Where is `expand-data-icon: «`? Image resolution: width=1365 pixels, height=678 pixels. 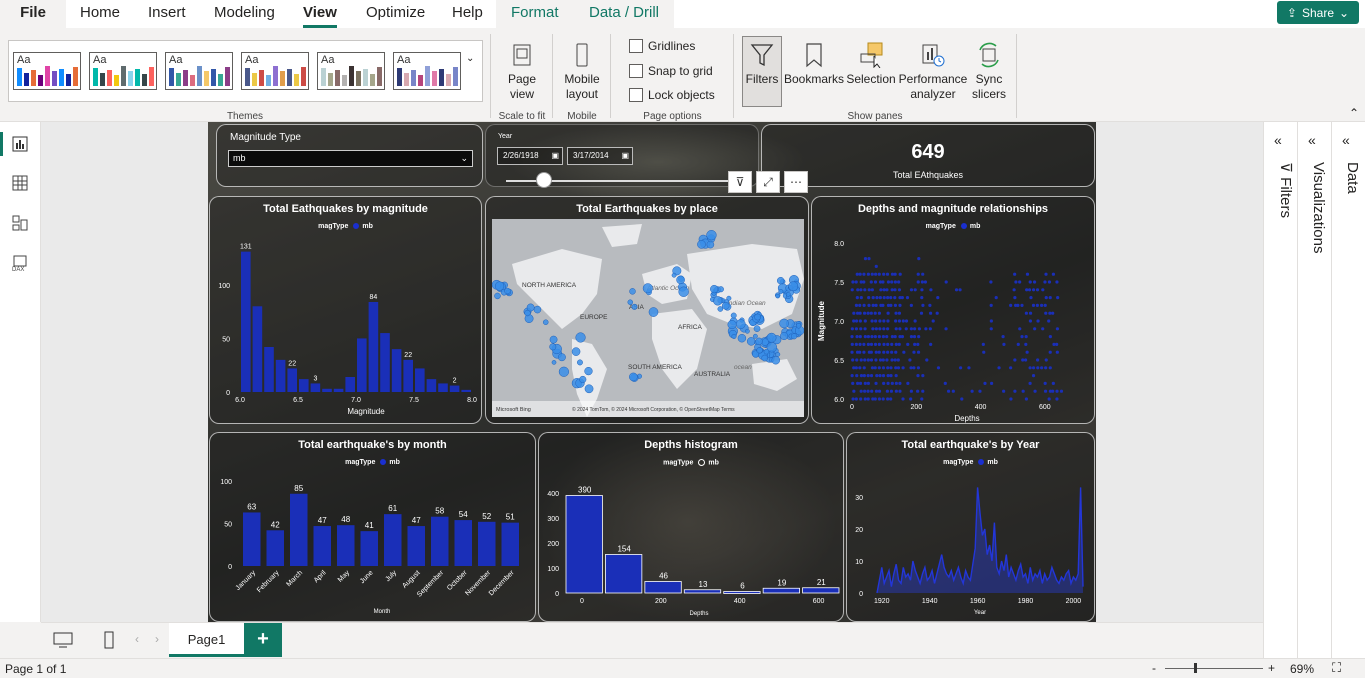
expand-data-icon: « is located at coordinates (1346, 140).